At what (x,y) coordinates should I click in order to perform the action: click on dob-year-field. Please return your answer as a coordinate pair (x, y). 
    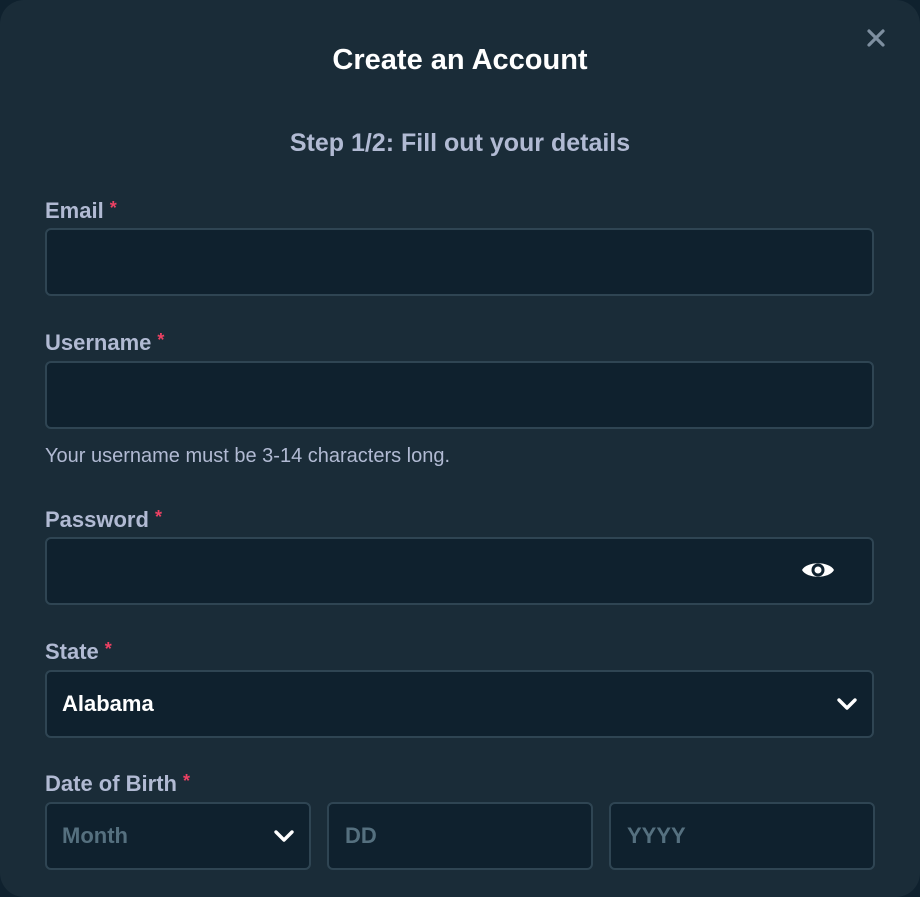
    Looking at the image, I should click on (742, 836).